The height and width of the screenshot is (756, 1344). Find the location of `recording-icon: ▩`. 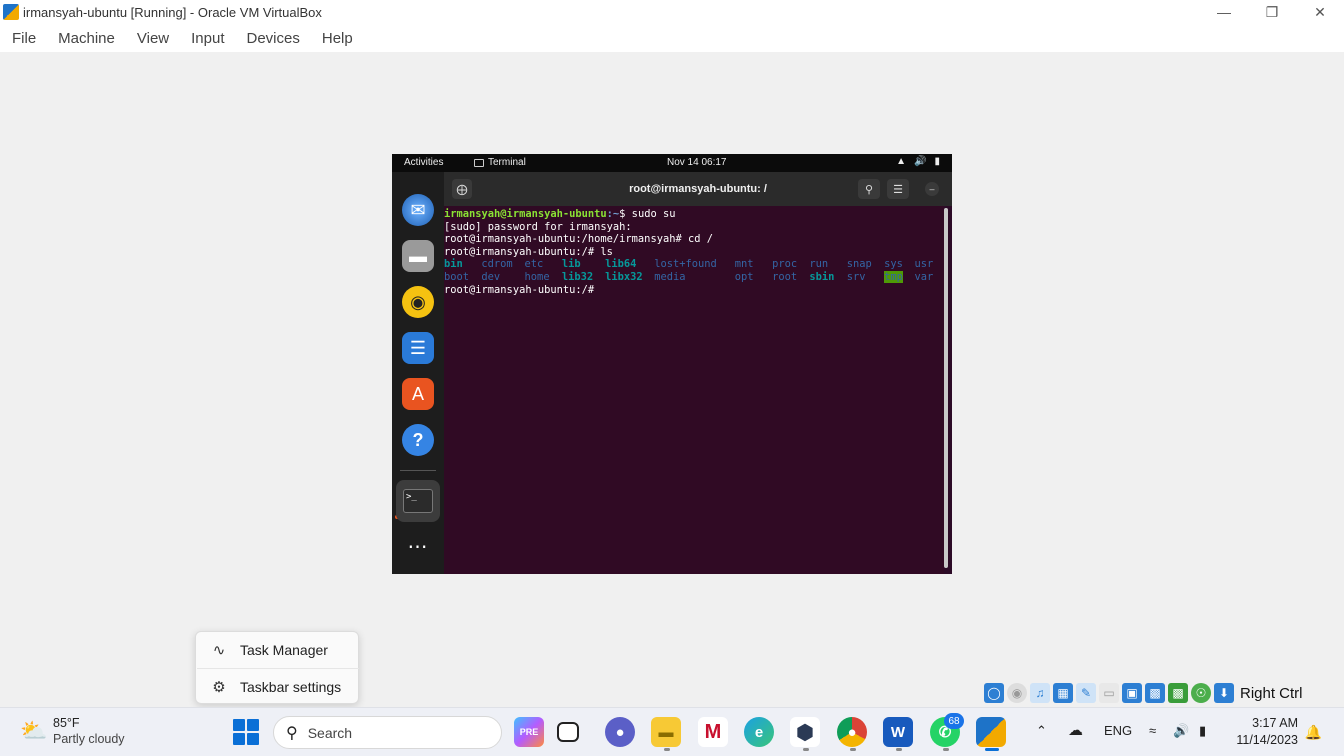

recording-icon: ▩ is located at coordinates (1155, 693).